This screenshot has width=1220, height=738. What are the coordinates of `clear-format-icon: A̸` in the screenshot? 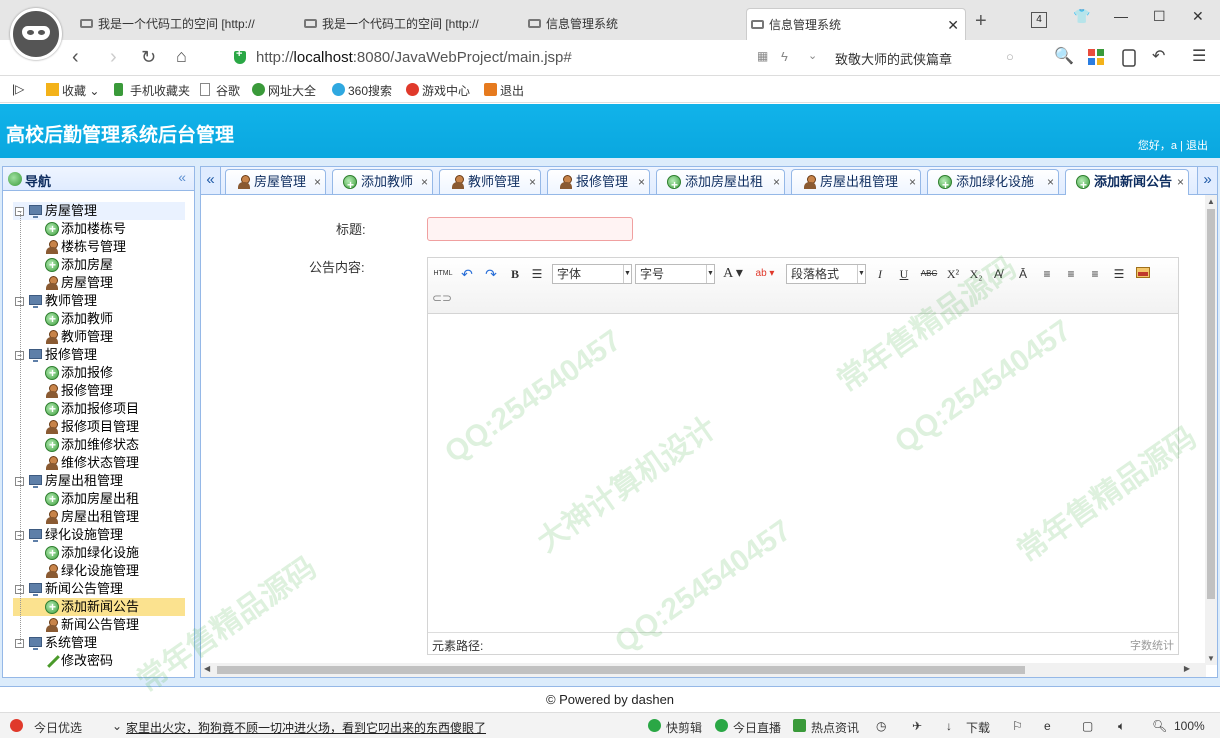 It's located at (998, 274).